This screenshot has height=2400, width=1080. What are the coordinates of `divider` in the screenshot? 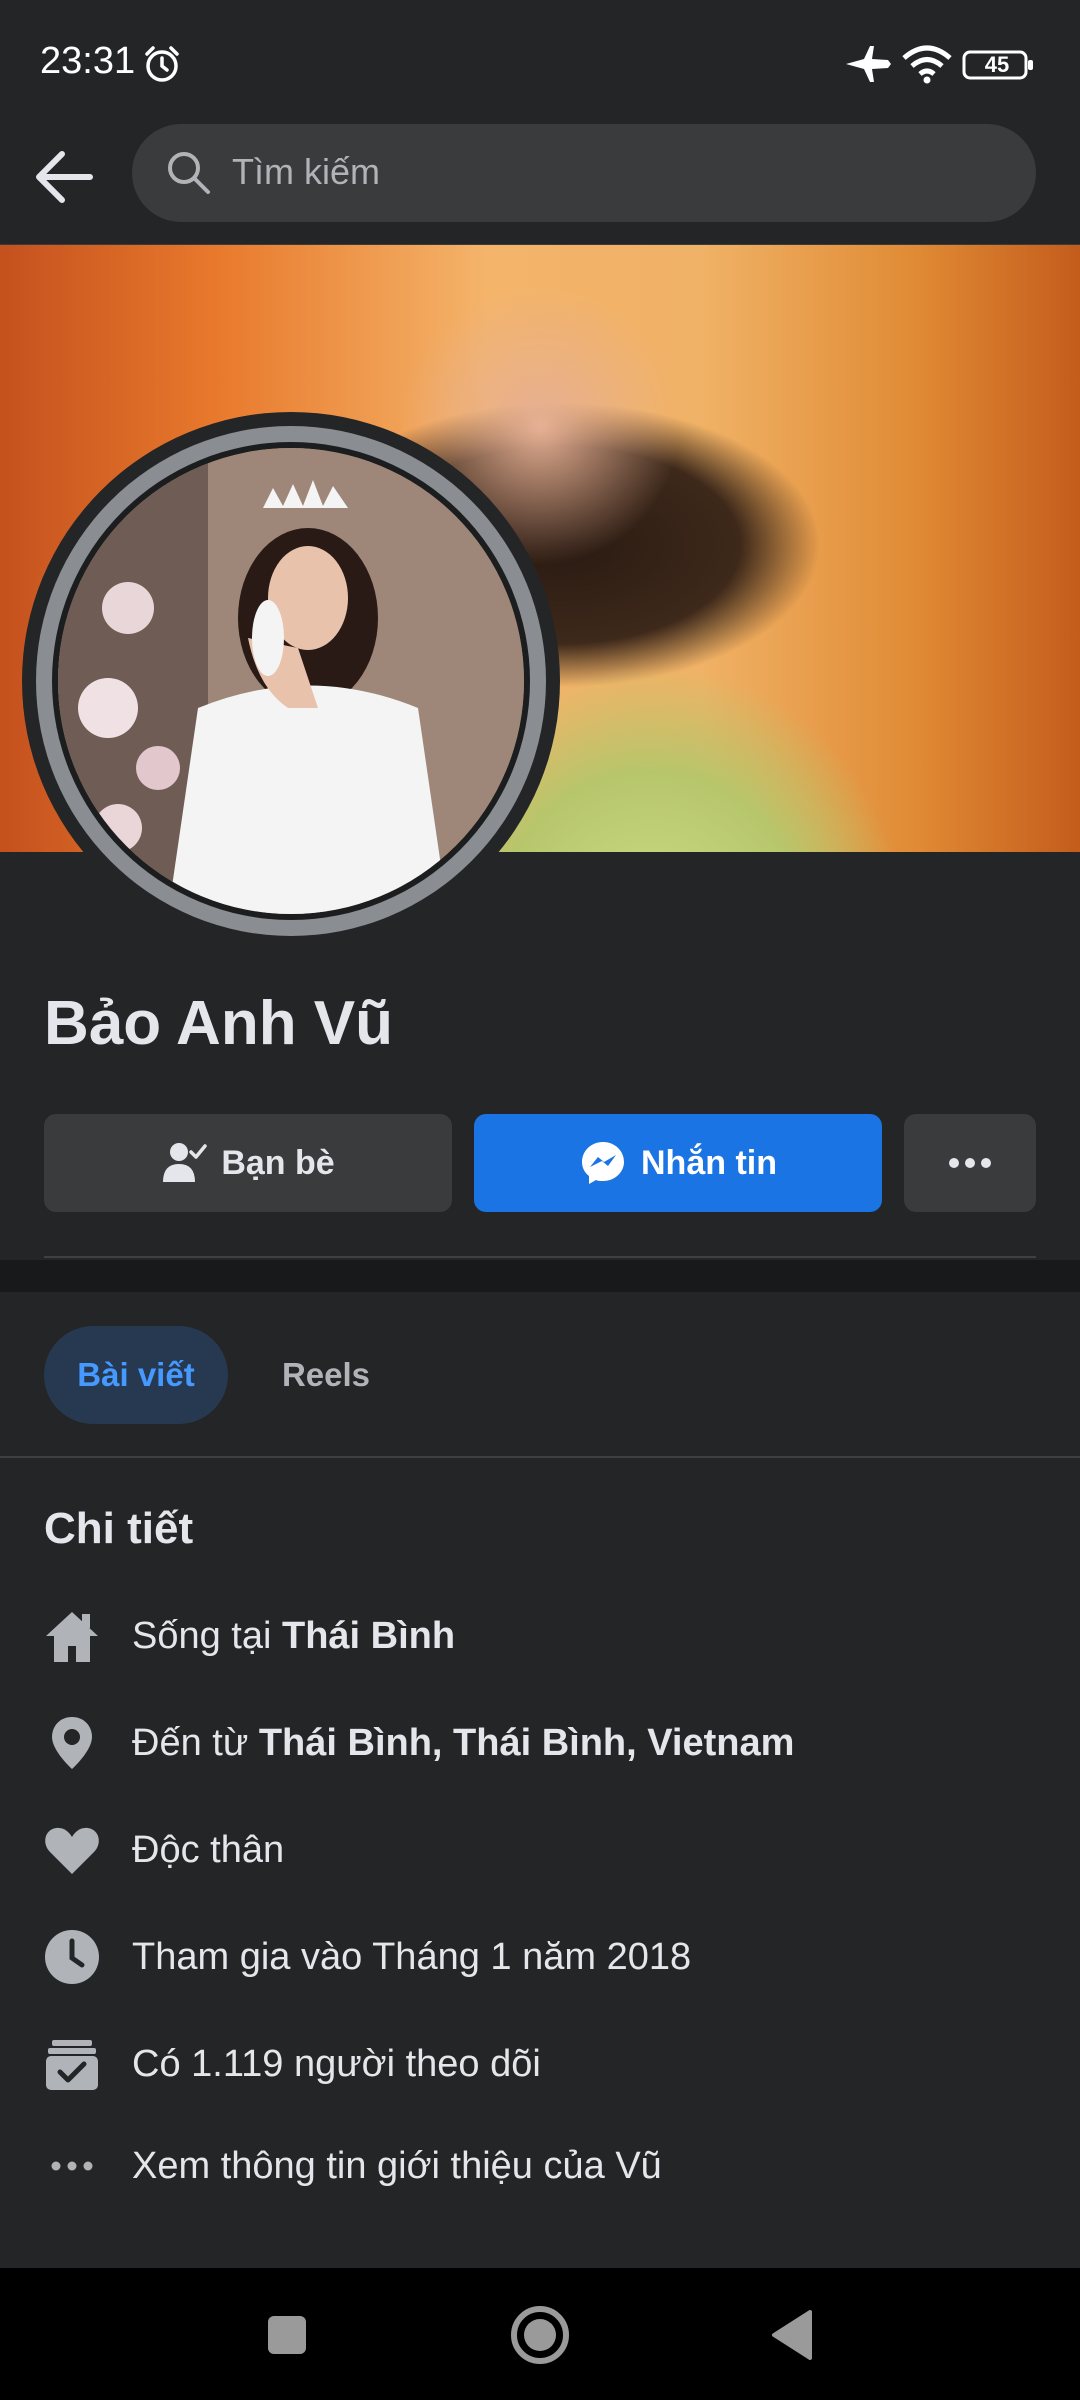 It's located at (540, 1257).